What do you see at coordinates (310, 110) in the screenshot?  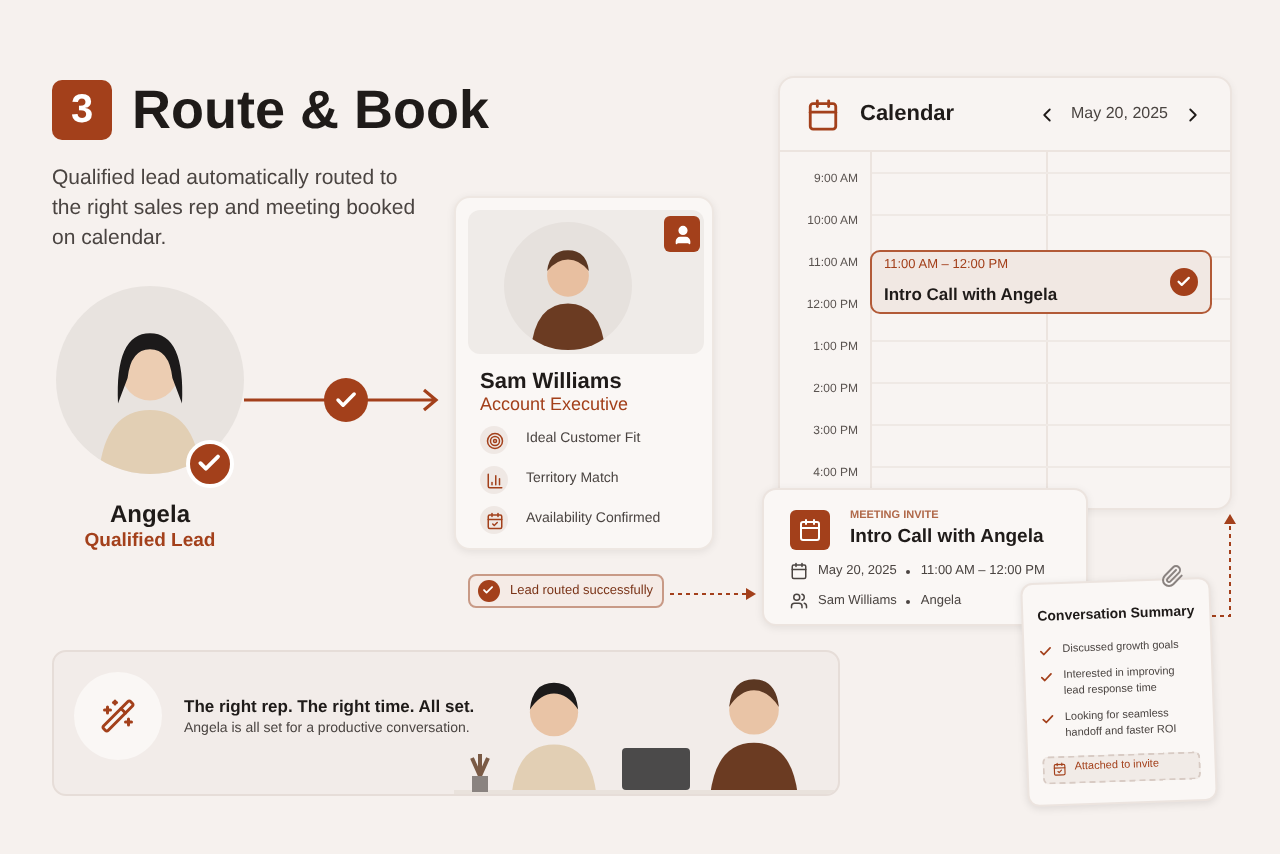 I see `page-title: Route & Book` at bounding box center [310, 110].